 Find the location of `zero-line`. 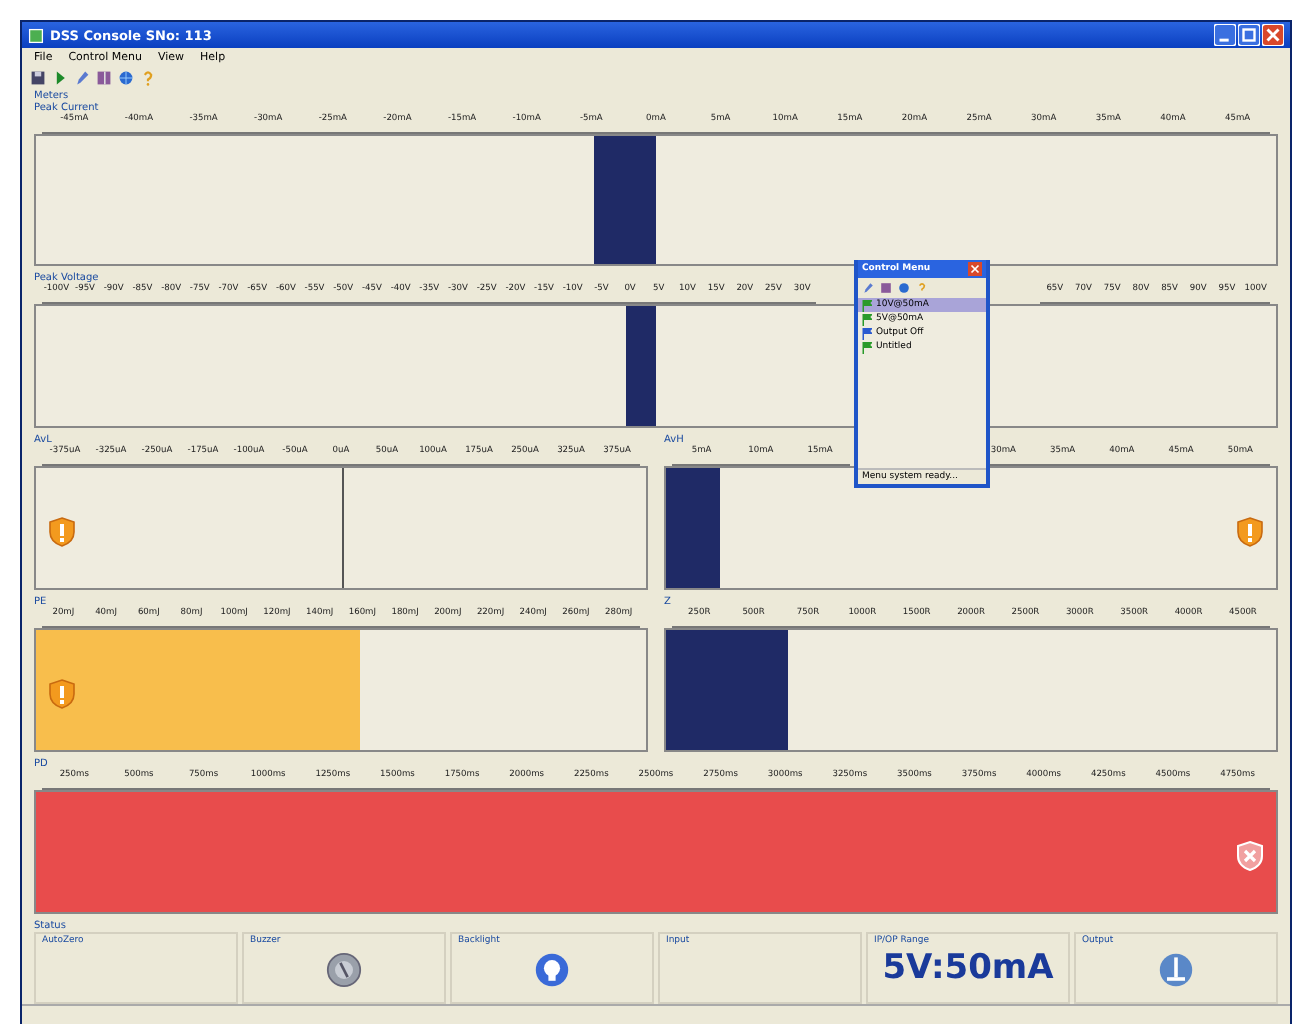

zero-line is located at coordinates (342, 528).